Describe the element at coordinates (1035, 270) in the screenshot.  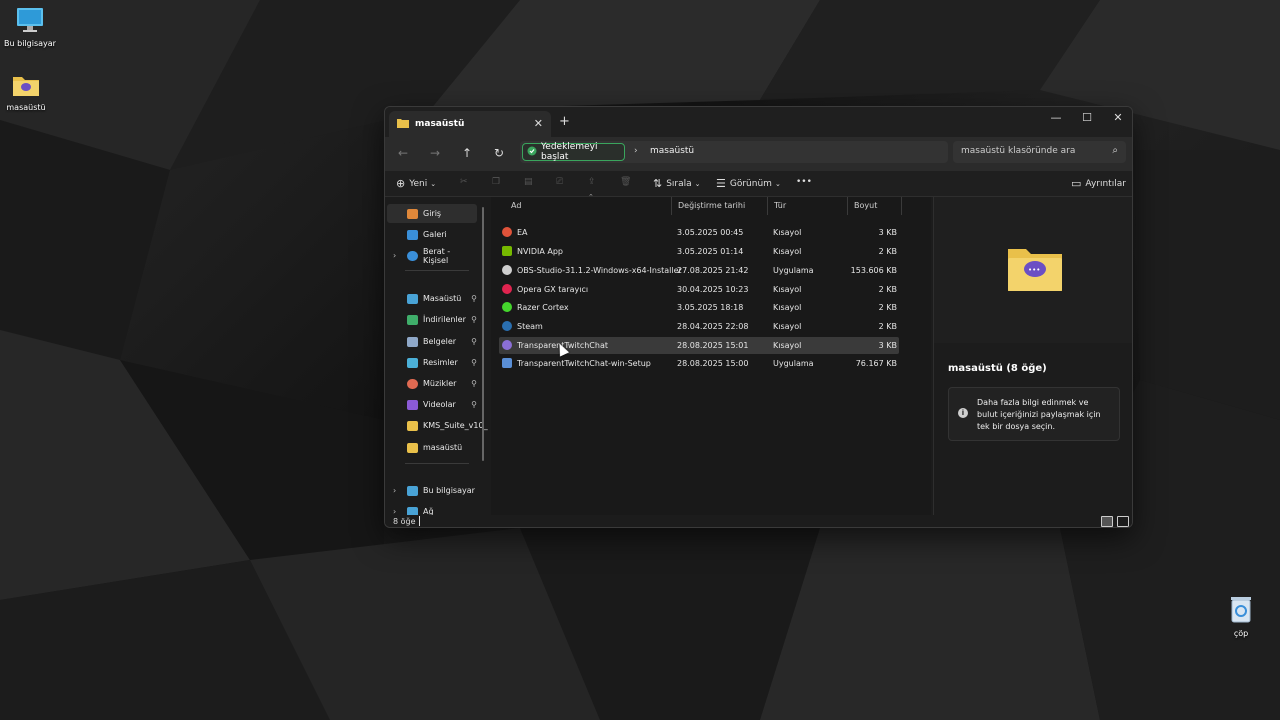
I see `folder-icon: •••` at that location.